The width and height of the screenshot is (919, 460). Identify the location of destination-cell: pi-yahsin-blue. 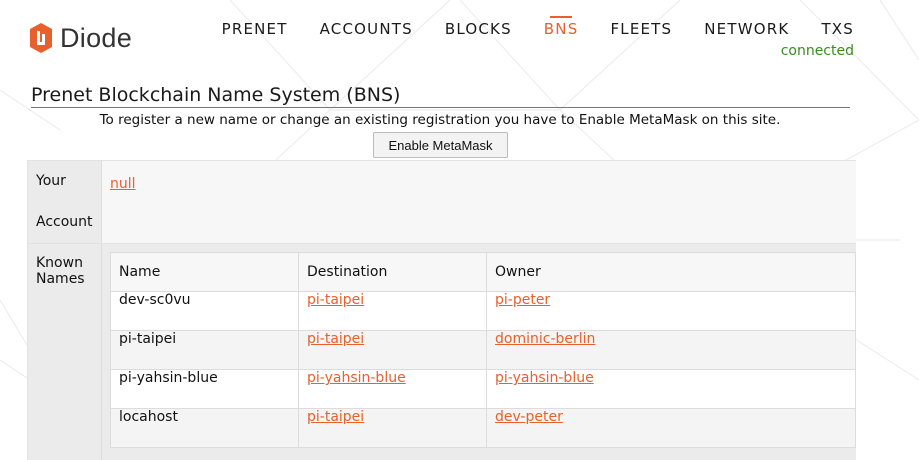
(393, 389).